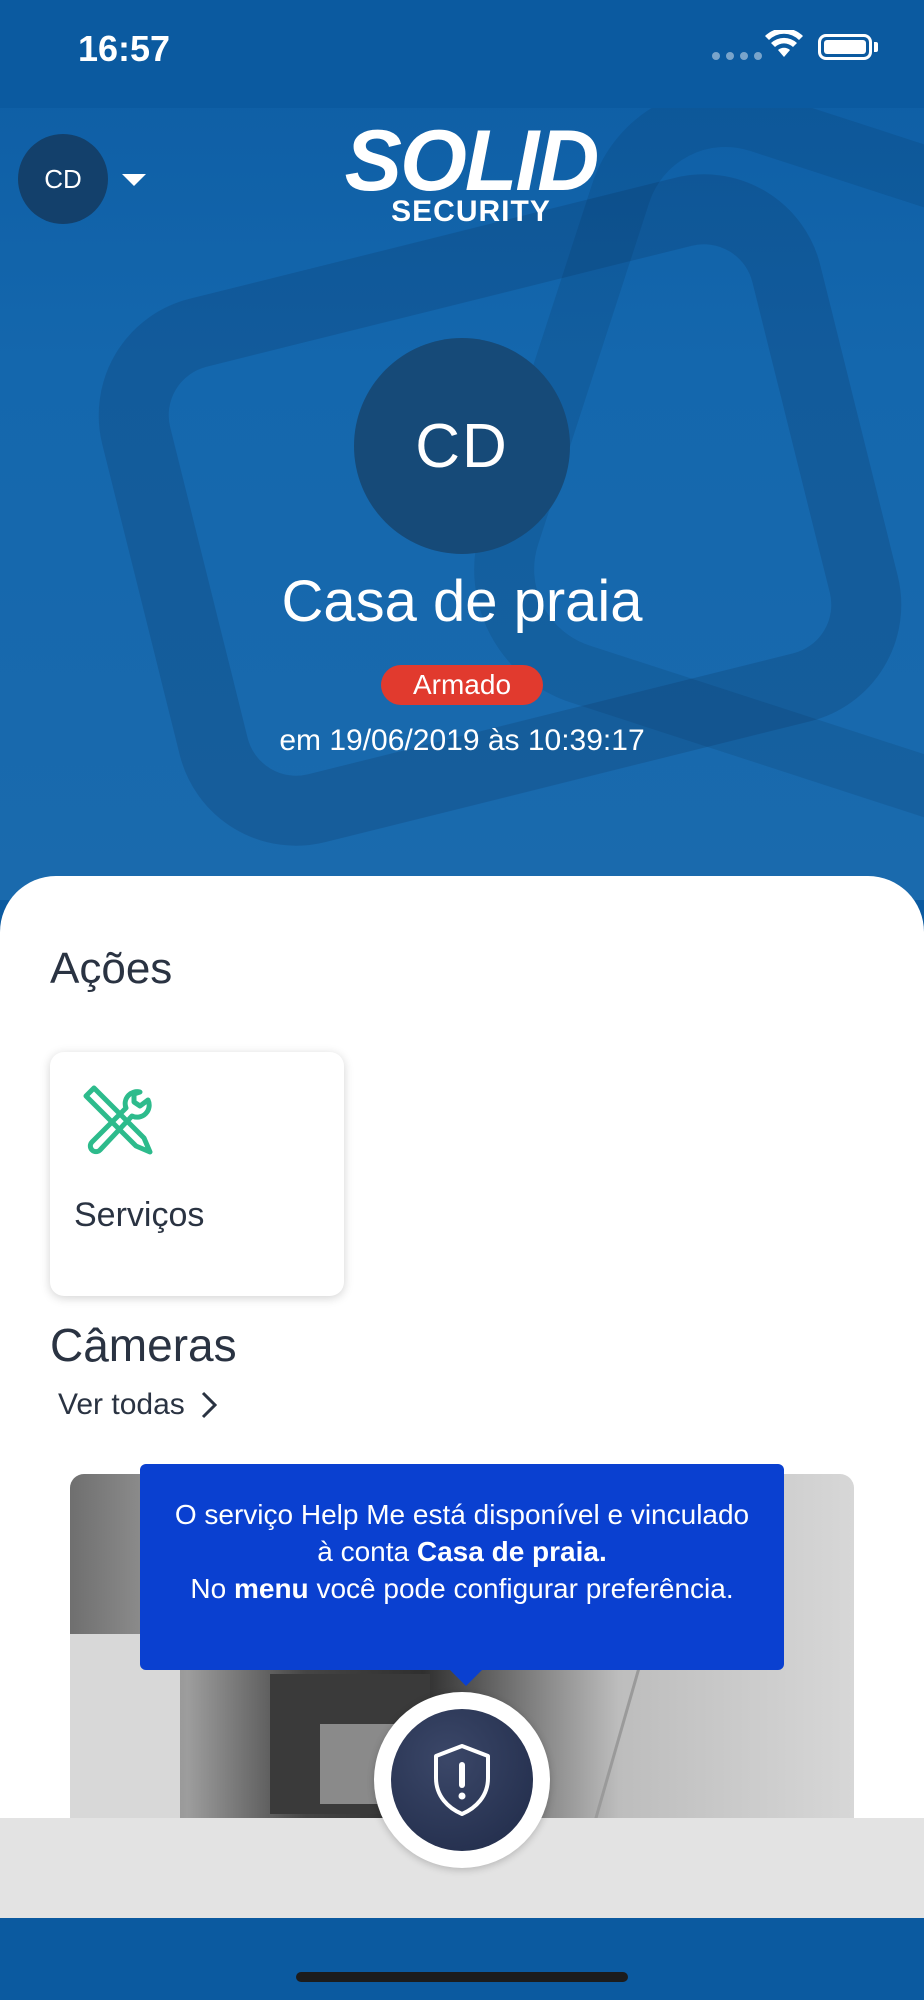  I want to click on bottom-safe-area, so click(462, 1959).